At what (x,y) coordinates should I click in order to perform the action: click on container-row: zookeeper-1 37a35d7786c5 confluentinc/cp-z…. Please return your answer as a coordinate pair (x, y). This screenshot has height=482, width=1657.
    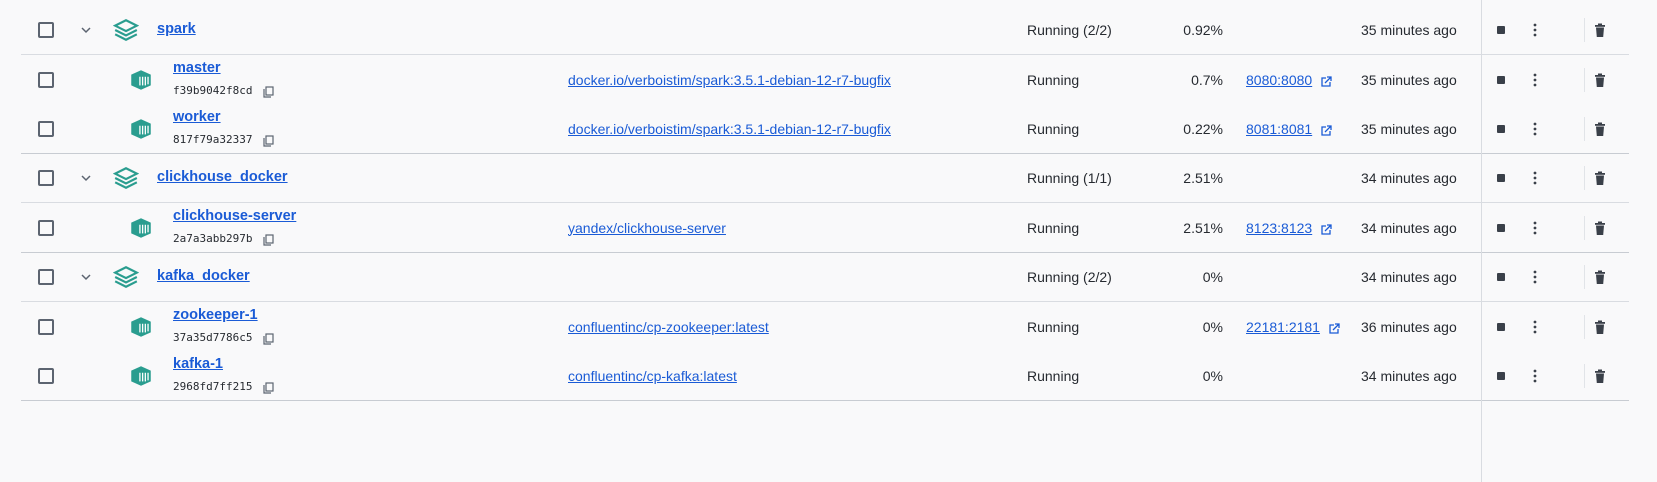
    Looking at the image, I should click on (825, 326).